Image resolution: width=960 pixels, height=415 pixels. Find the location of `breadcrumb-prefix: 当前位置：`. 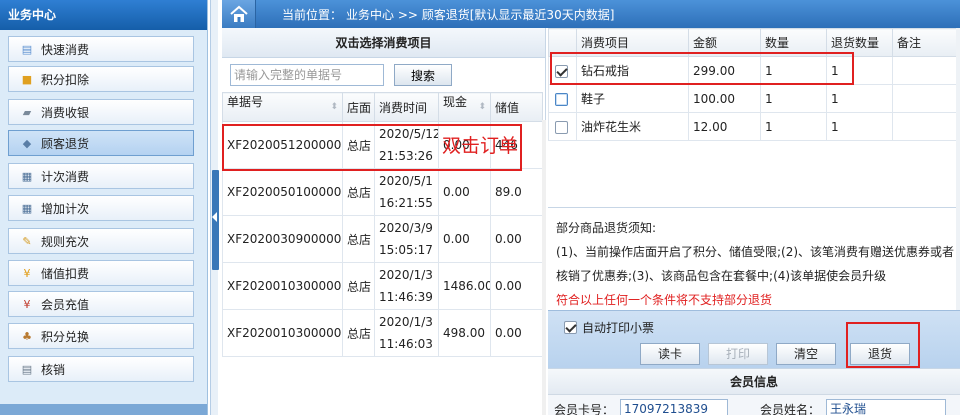

breadcrumb-prefix: 当前位置： is located at coordinates (312, 14).